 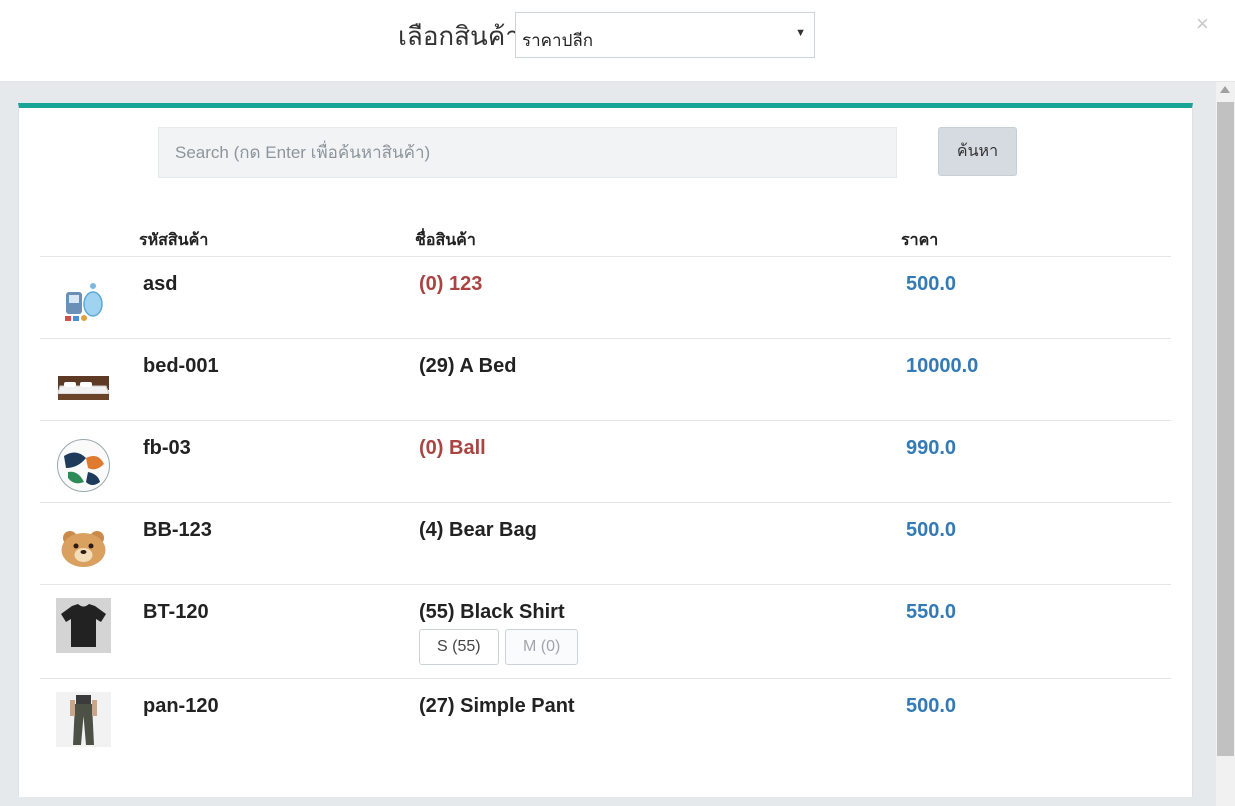 I want to click on scrollbar, so click(x=1225, y=444).